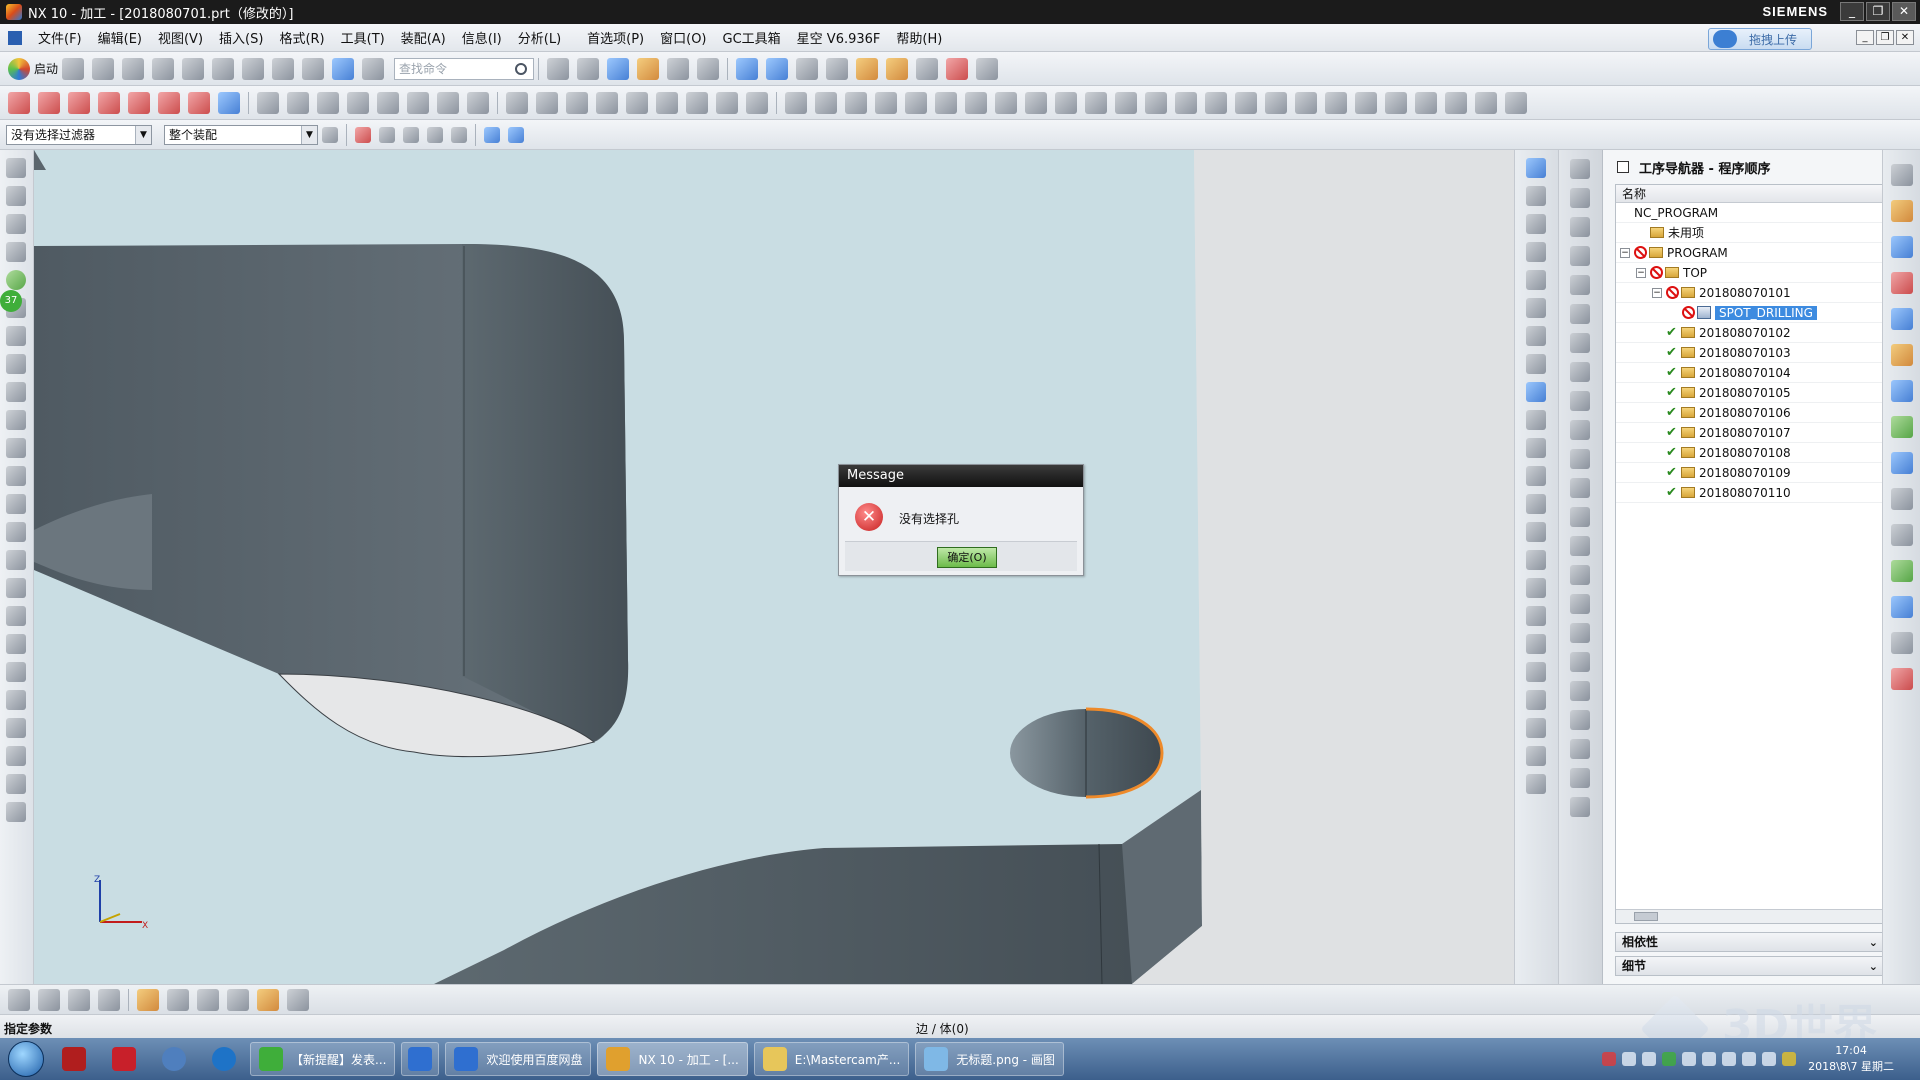  I want to click on shop-doc-small-icon, so click(1536, 336).